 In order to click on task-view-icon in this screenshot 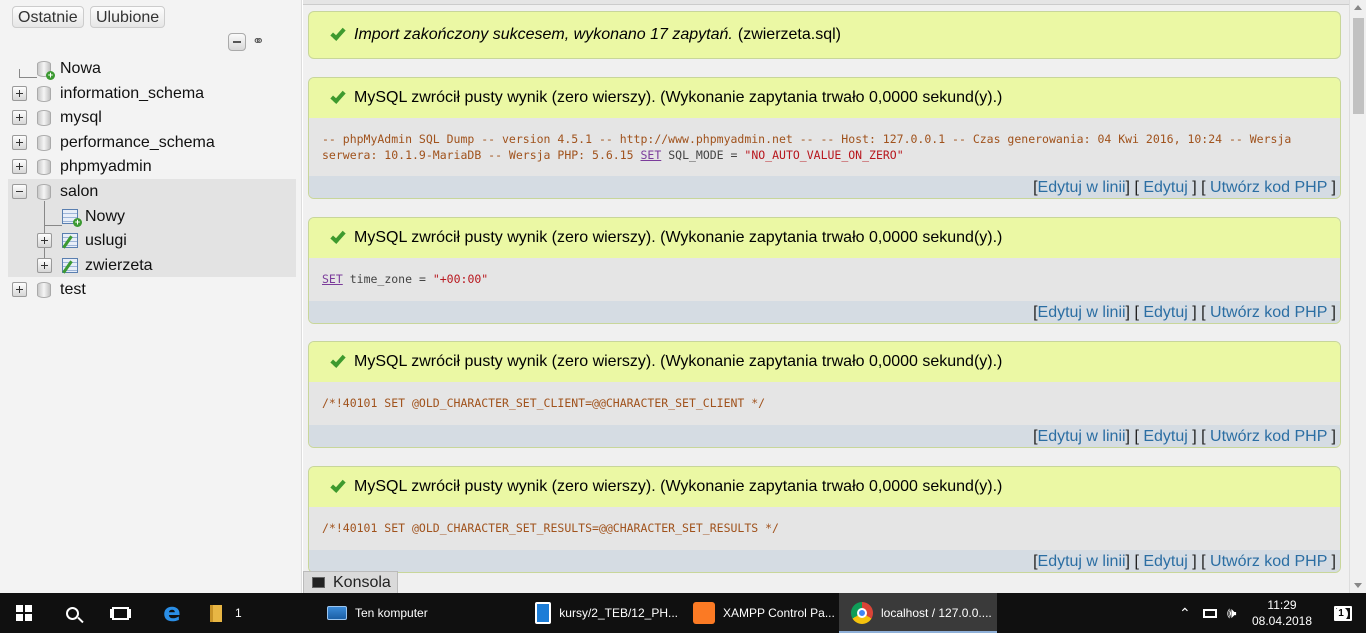, I will do `click(120, 613)`.